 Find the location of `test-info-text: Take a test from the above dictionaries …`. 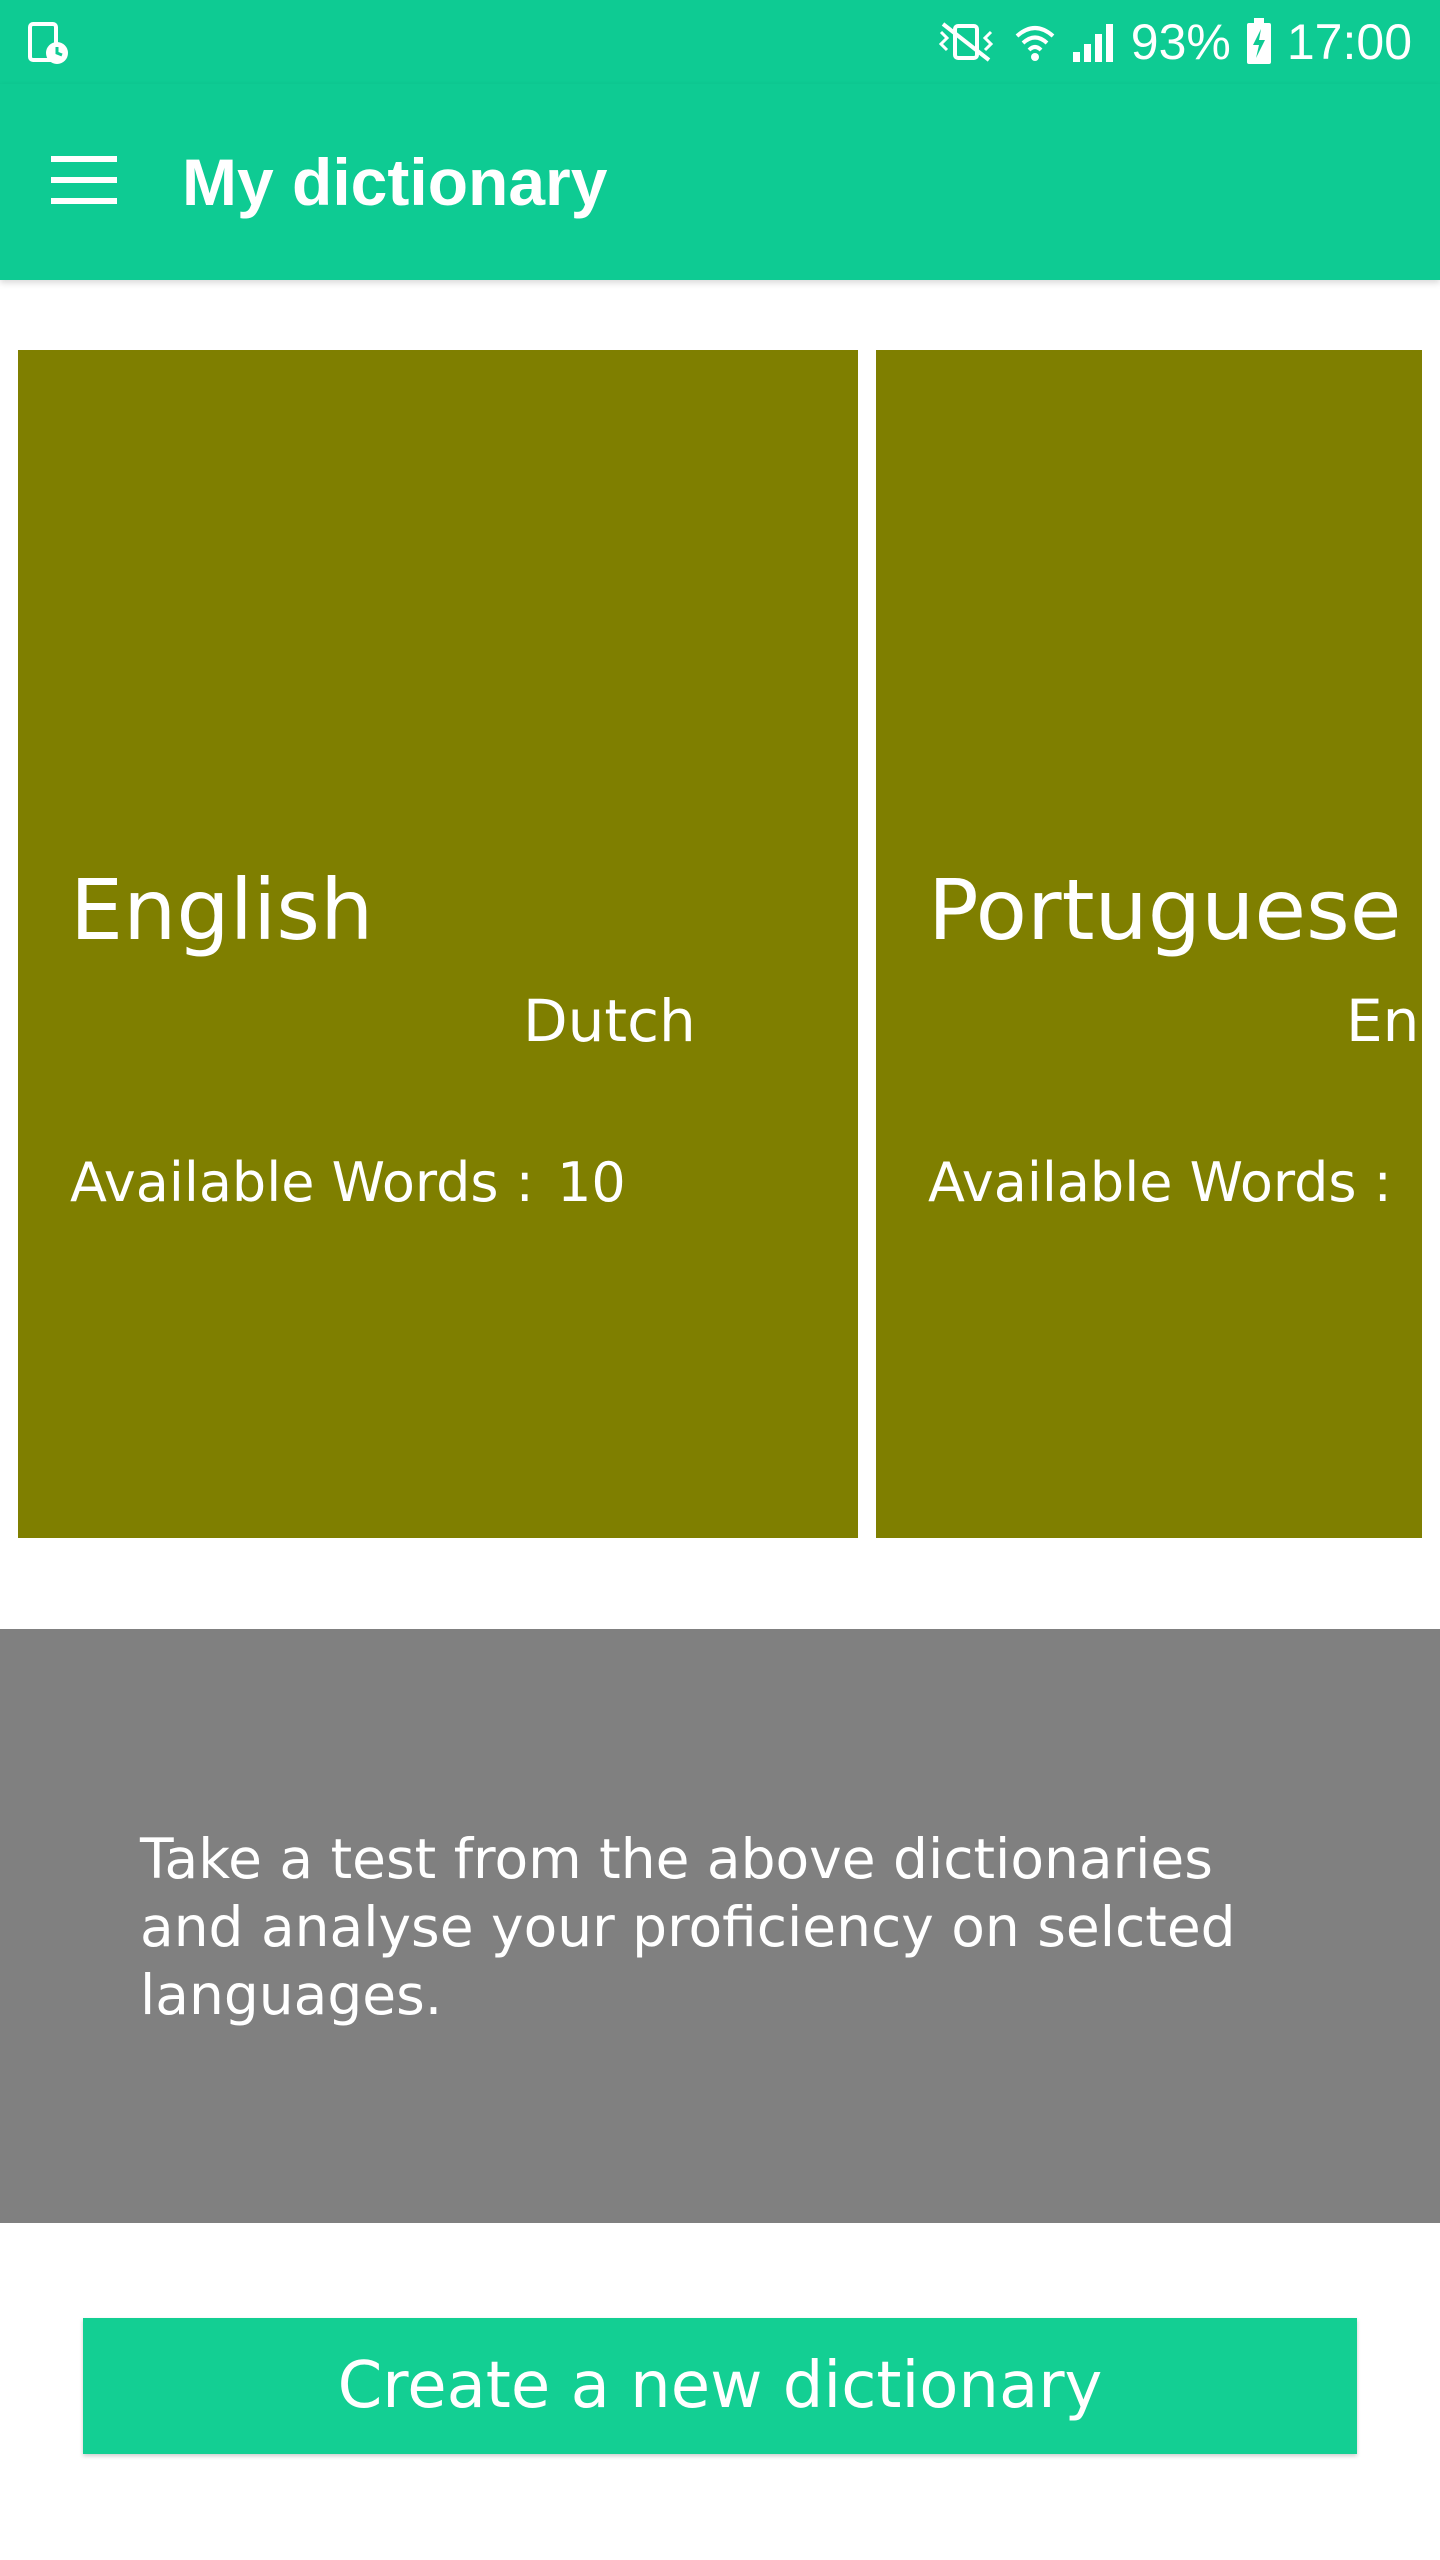

test-info-text: Take a test from the above dictionaries … is located at coordinates (688, 1927).